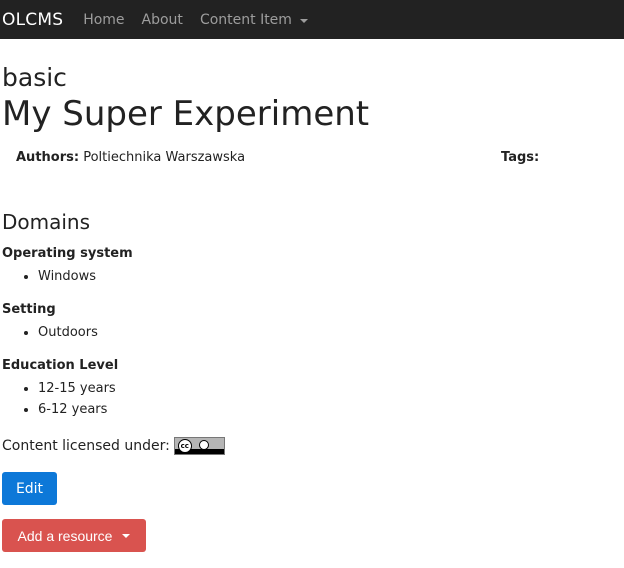 This screenshot has height=568, width=624. Describe the element at coordinates (65, 535) in the screenshot. I see `add-resource-label: Add a resource` at that location.